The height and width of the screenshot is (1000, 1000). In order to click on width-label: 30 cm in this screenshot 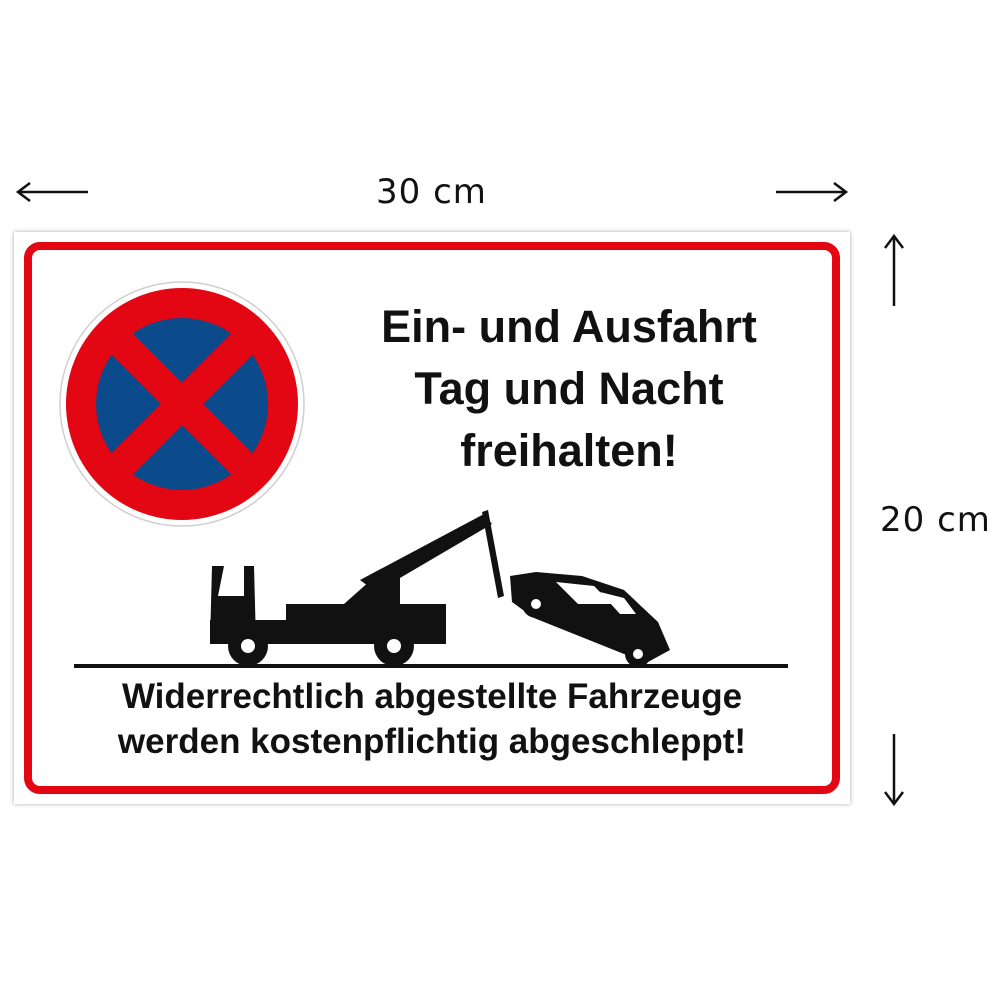, I will do `click(431, 192)`.